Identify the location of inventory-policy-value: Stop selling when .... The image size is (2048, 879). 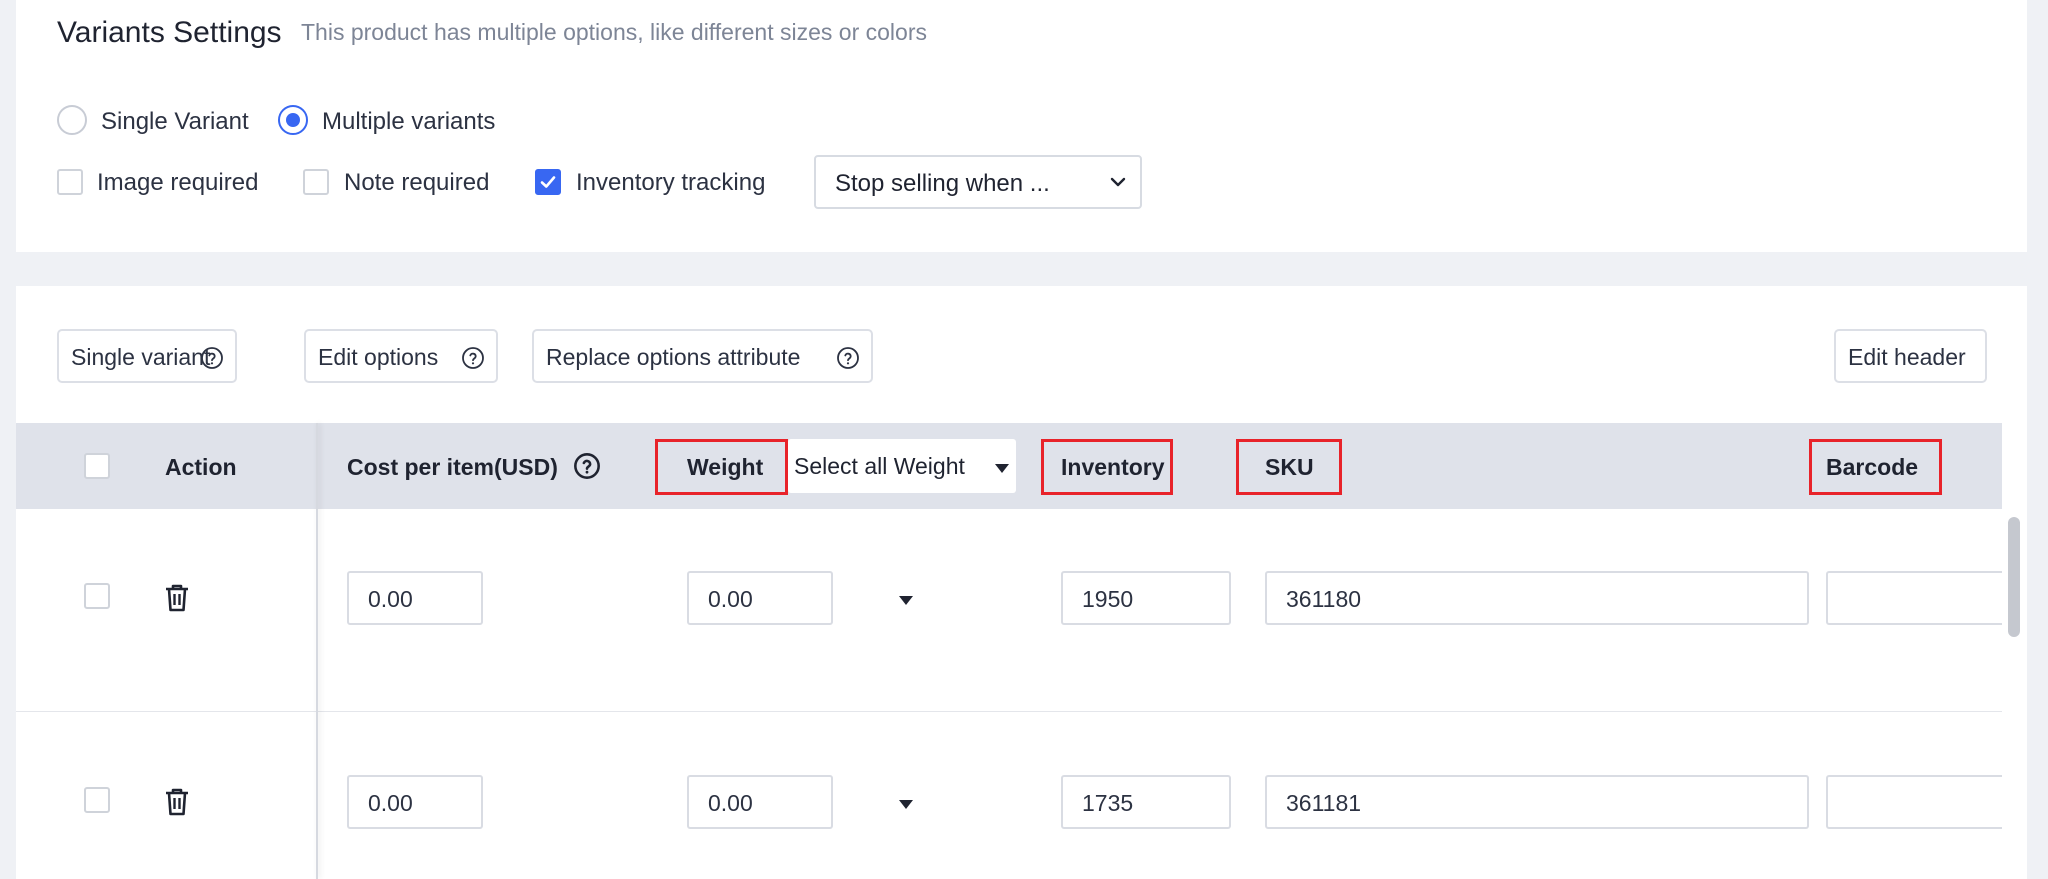
(942, 183).